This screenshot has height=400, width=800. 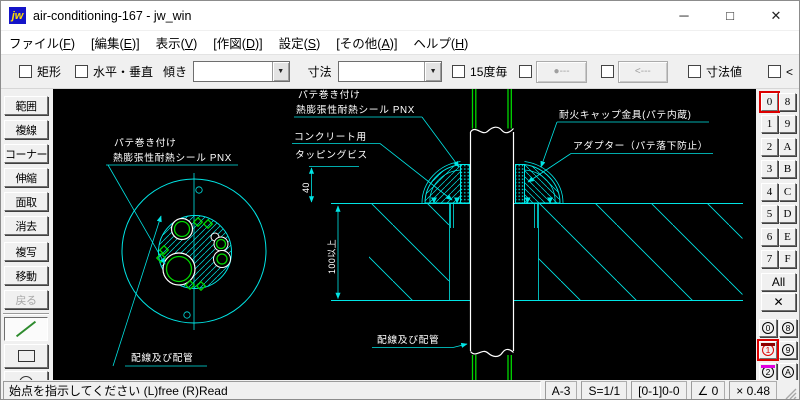 I want to click on layer-button-D: D, so click(x=787, y=214).